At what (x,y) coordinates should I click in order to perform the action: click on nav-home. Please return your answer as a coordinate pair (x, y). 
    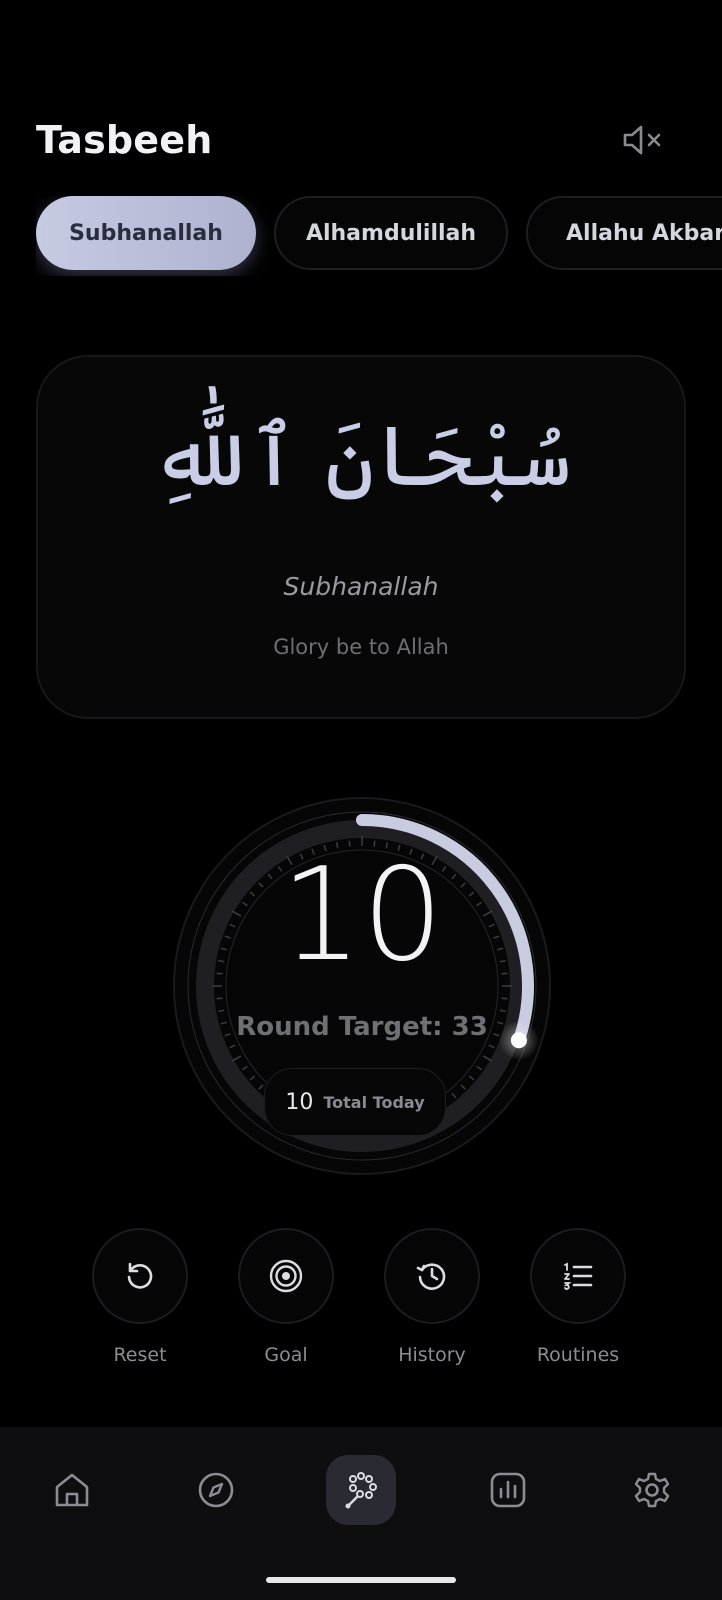
    Looking at the image, I should click on (72, 1490).